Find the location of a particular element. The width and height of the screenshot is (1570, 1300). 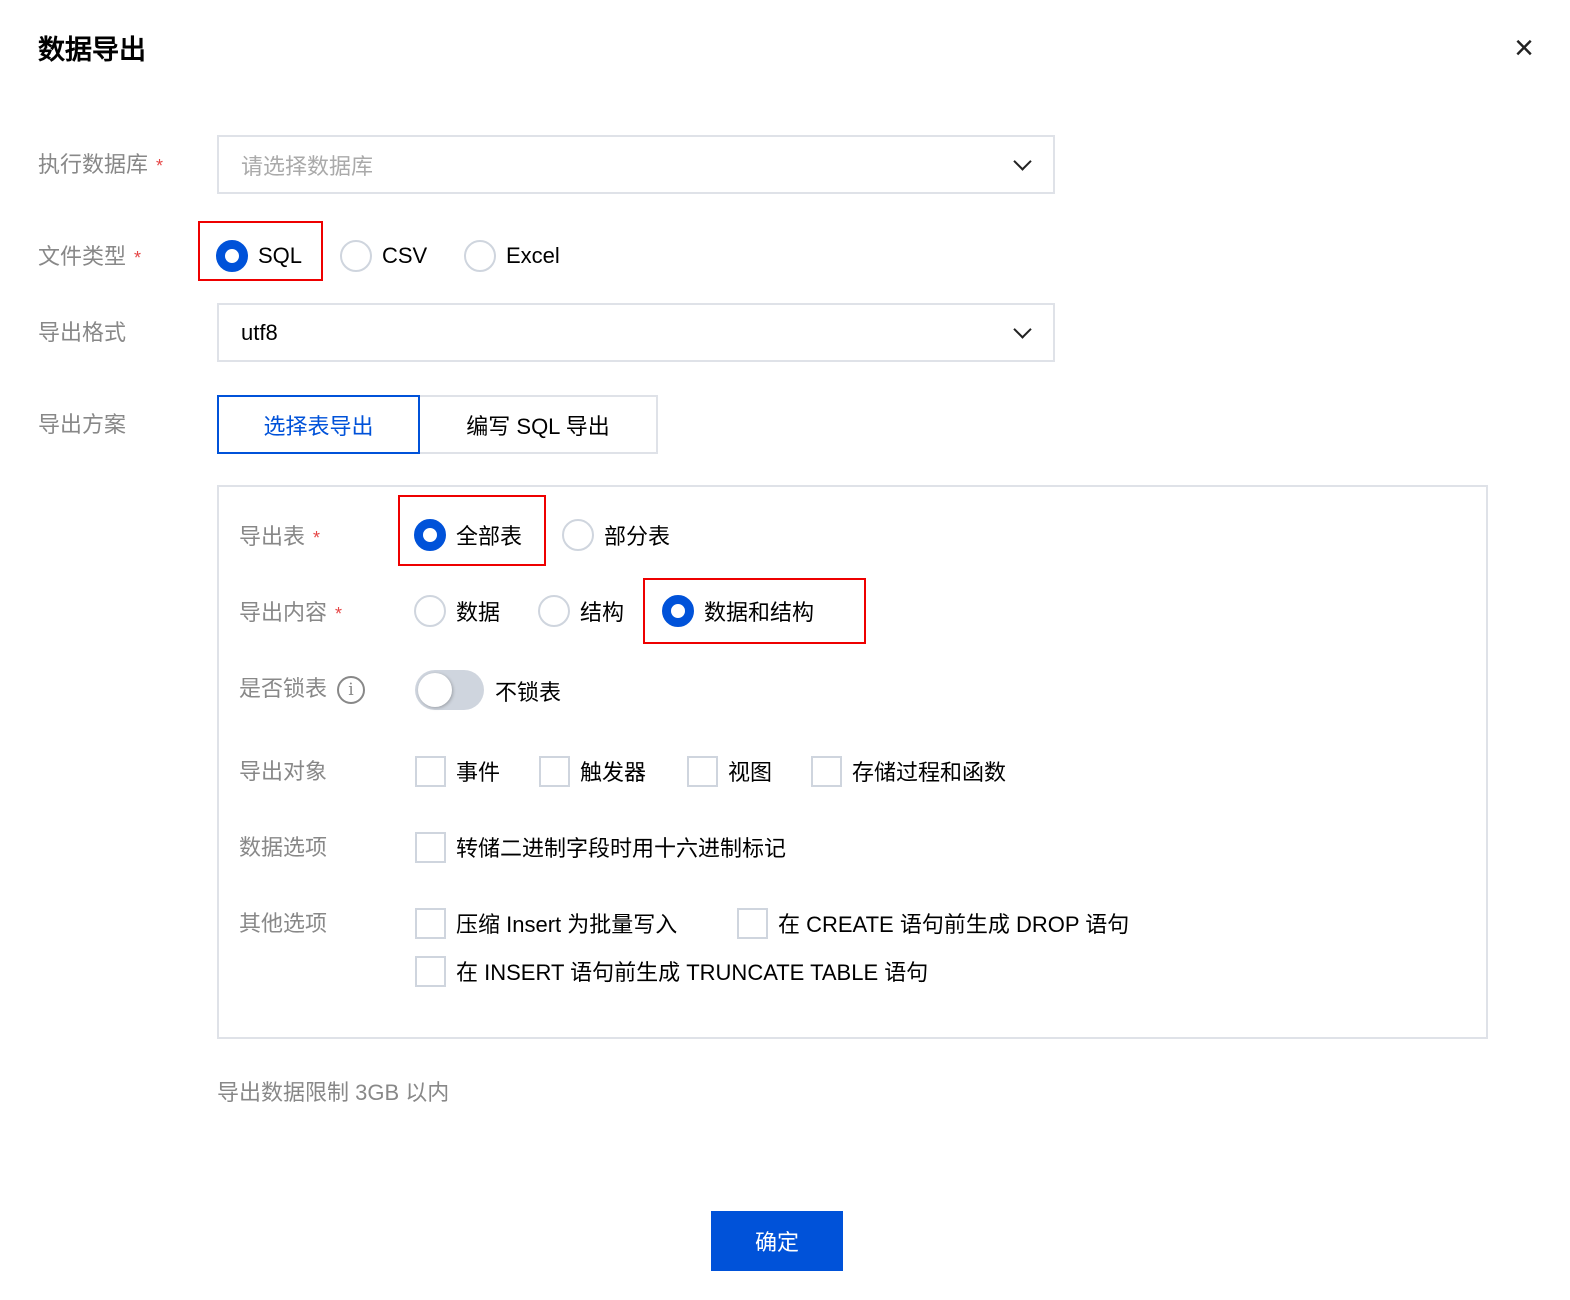

checkbox-label: 压缩 Insert 为批量写入 is located at coordinates (567, 924).